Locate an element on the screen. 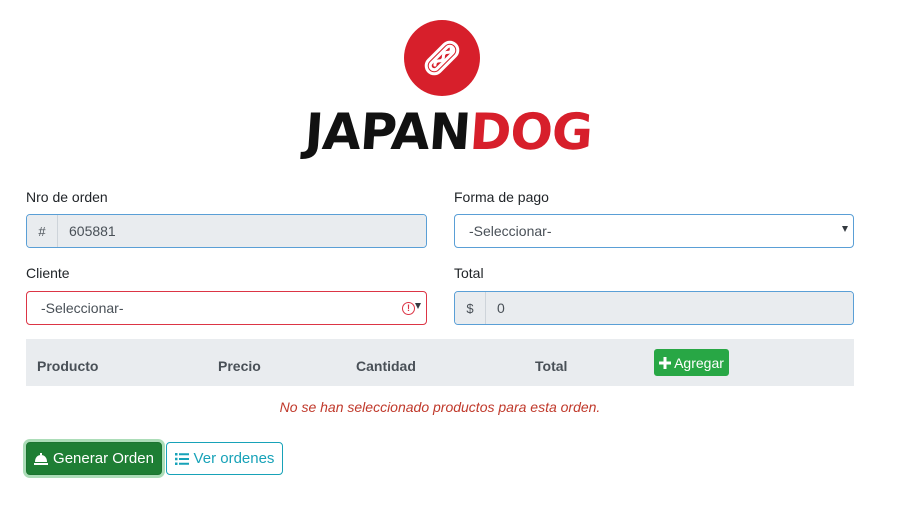  total-prefix: $ is located at coordinates (470, 308).